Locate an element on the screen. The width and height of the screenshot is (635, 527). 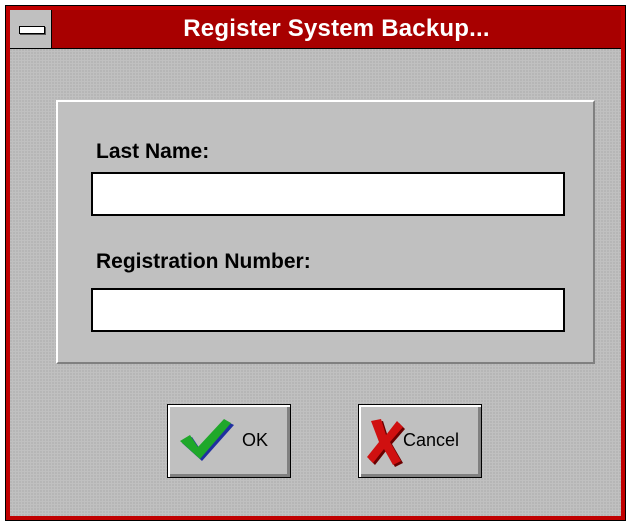
checkmark-icon is located at coordinates (207, 440).